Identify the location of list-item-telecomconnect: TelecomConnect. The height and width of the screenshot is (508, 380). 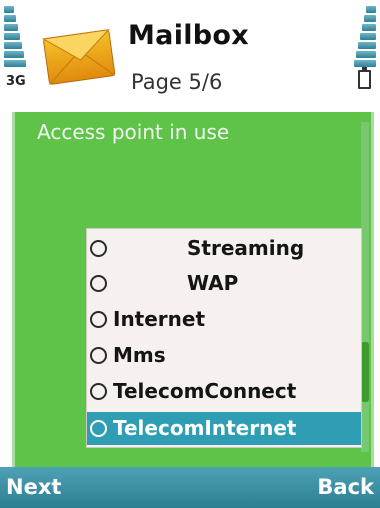
(224, 391).